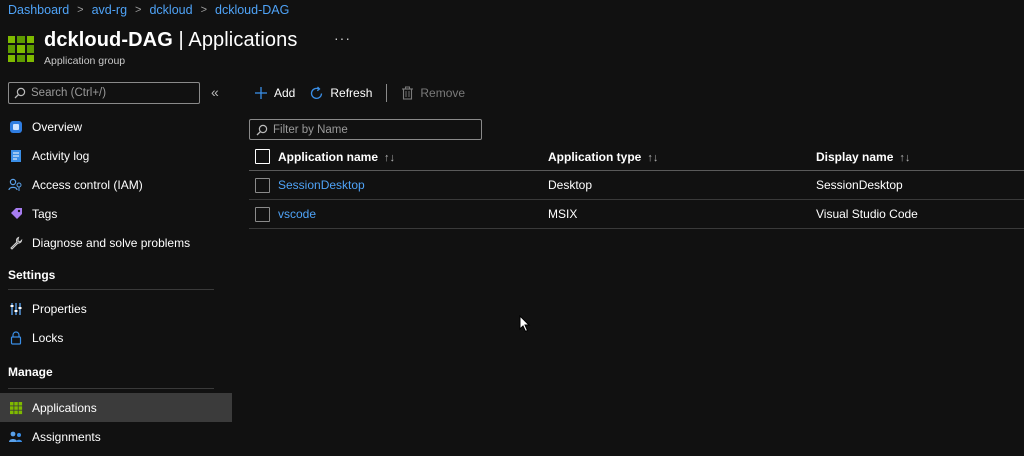  Describe the element at coordinates (116, 436) in the screenshot. I see `sidebar-item-assignments: Assignments` at that location.